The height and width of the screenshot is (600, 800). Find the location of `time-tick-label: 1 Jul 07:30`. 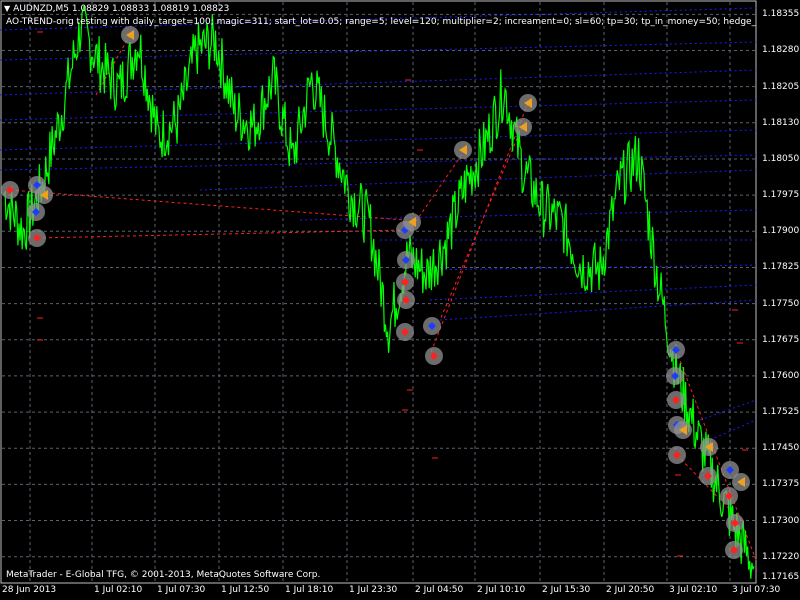

time-tick-label: 1 Jul 07:30 is located at coordinates (181, 590).